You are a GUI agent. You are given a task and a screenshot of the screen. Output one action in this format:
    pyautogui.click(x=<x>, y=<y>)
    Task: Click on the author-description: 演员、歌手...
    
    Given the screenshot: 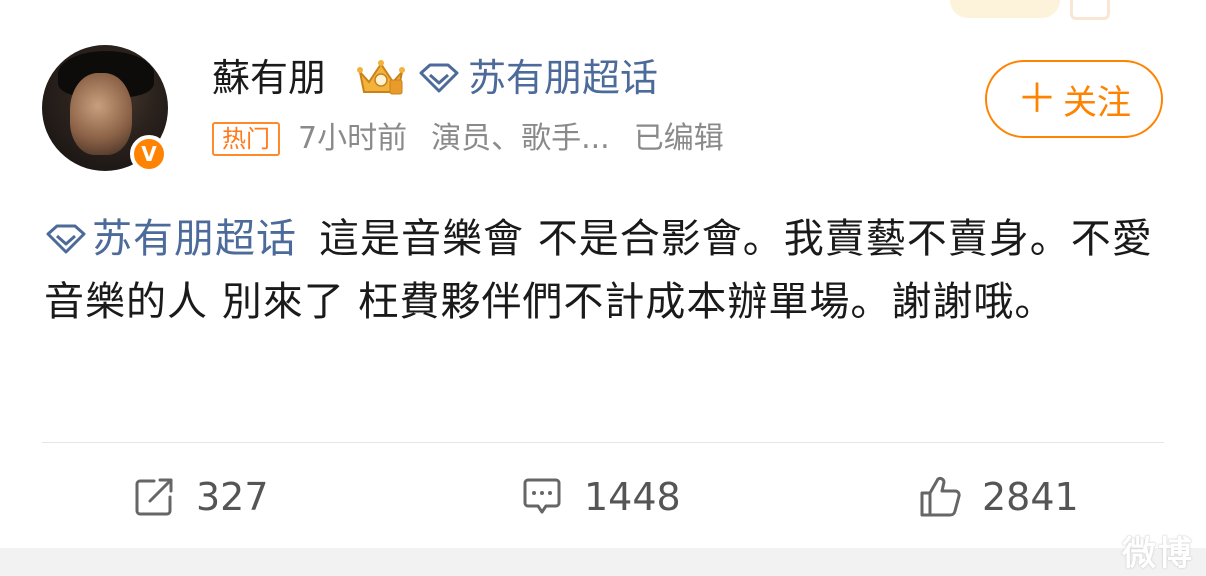 What is the action you would take?
    pyautogui.click(x=520, y=138)
    